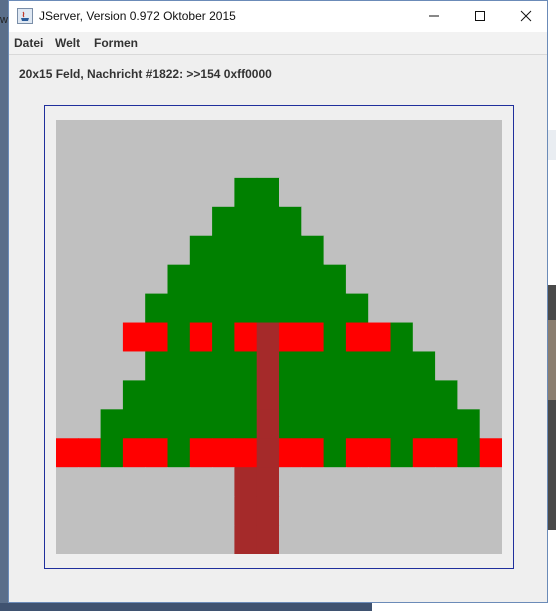 Image resolution: width=556 pixels, height=611 pixels. Describe the element at coordinates (278, 16) in the screenshot. I see `title-bar: JServer, Version 0.972 Oktober 2015` at that location.